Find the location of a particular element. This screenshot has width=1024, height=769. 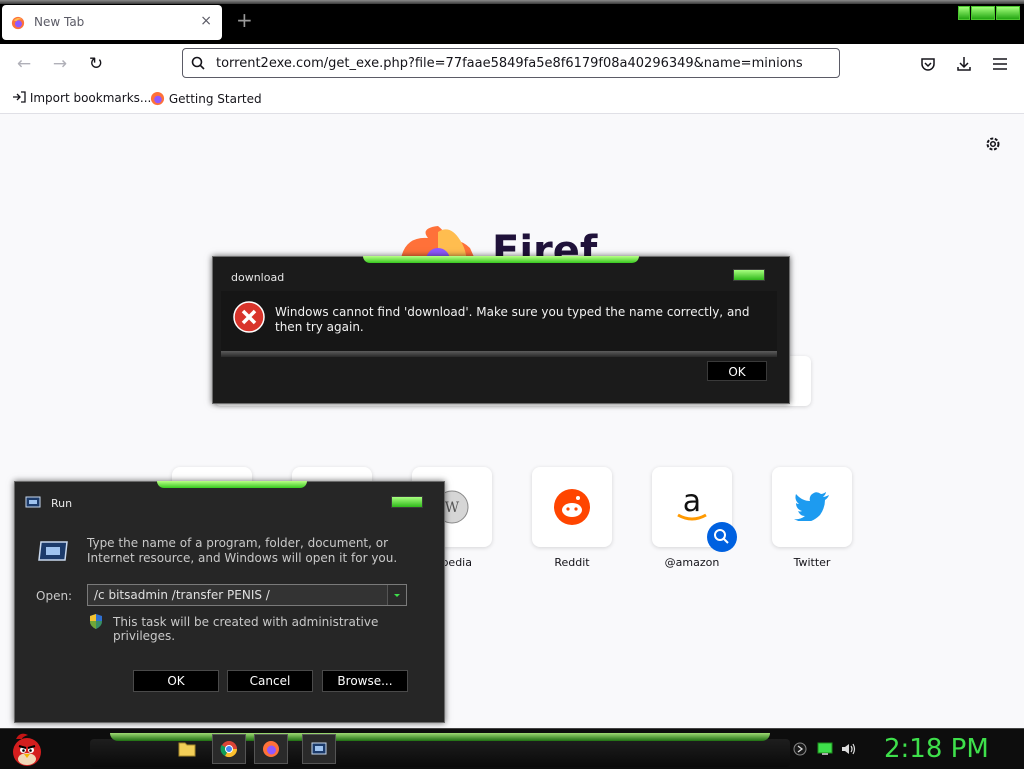

svg-text: a is located at coordinates (692, 502).